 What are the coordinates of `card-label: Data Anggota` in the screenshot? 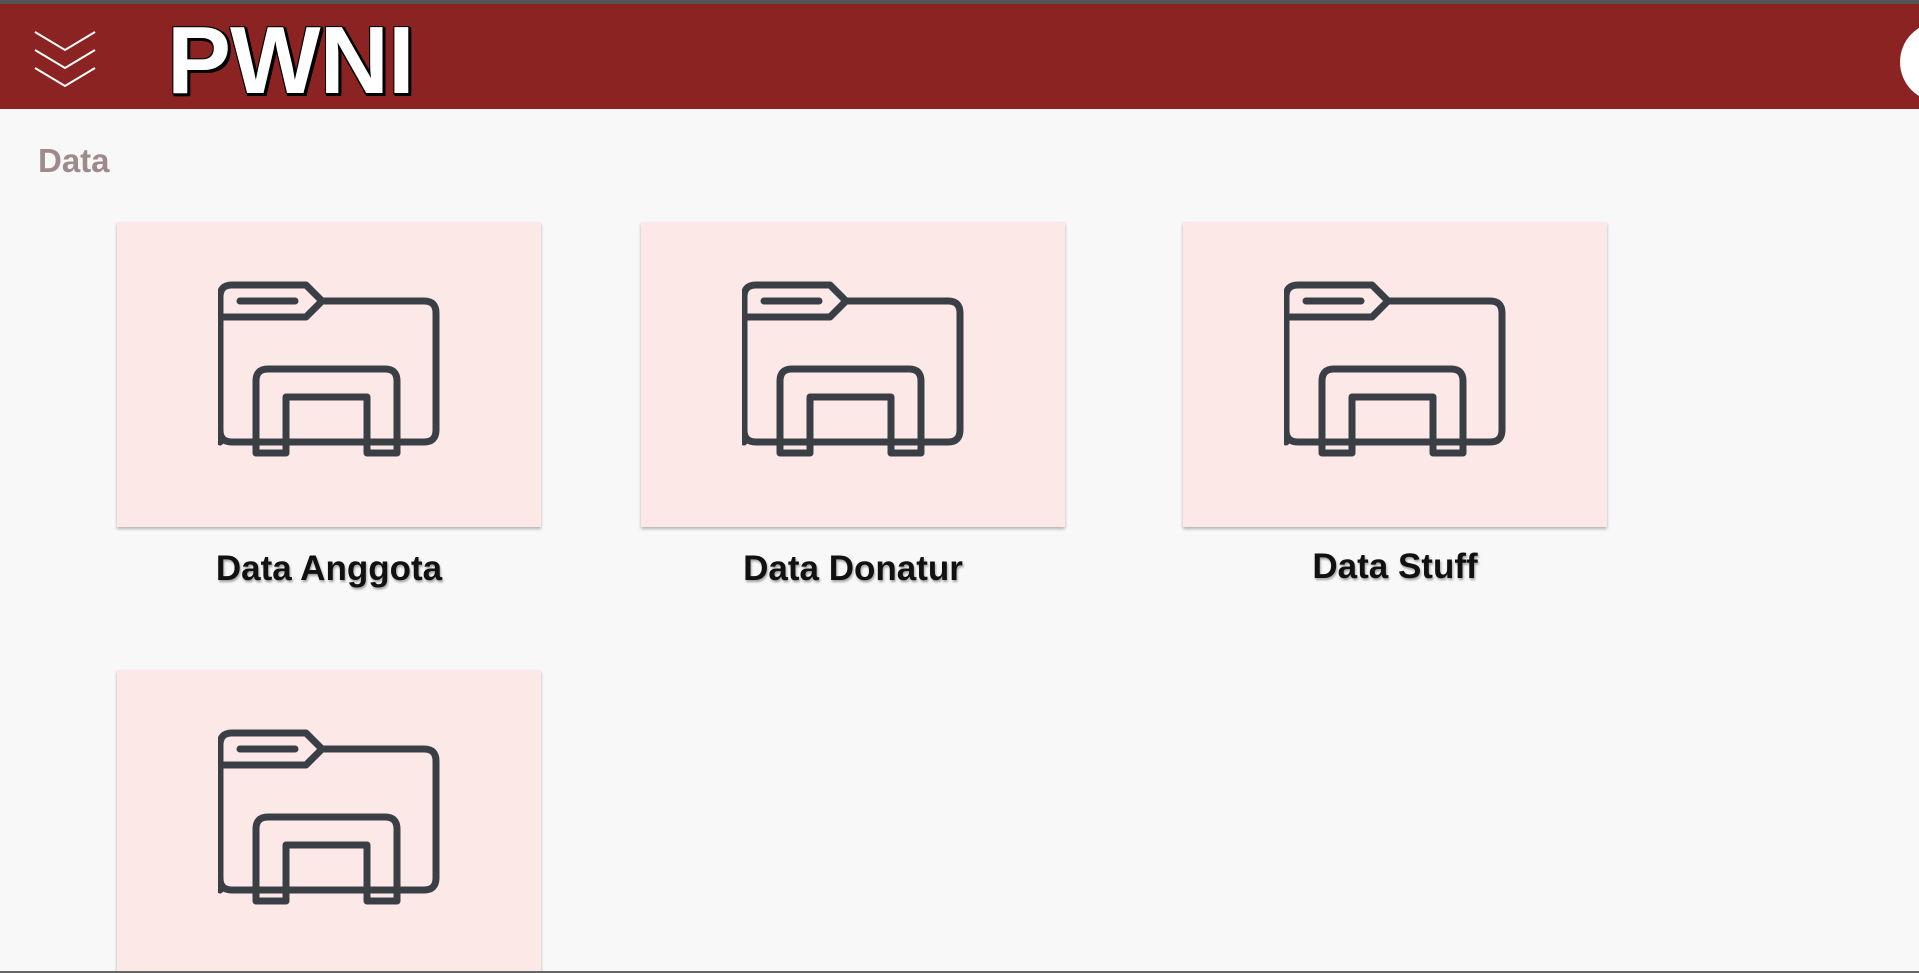 It's located at (329, 568).